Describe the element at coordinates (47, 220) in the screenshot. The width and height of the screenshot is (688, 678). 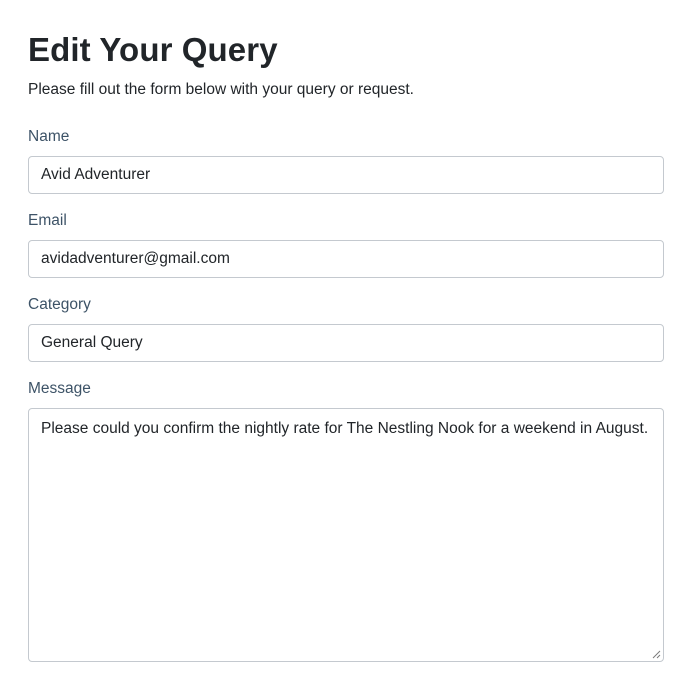
I see `email-label: Email` at that location.